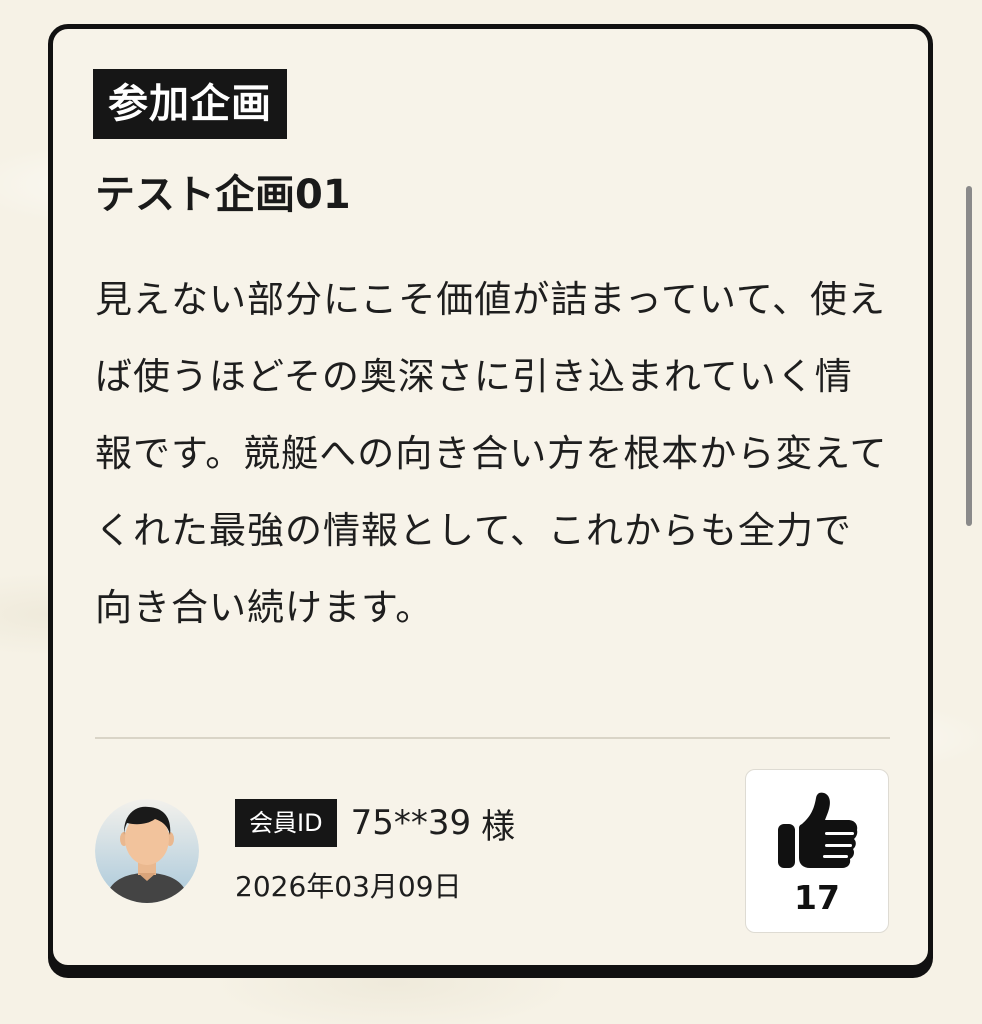 Image resolution: width=982 pixels, height=1024 pixels. I want to click on thumbs-up-icon, so click(818, 830).